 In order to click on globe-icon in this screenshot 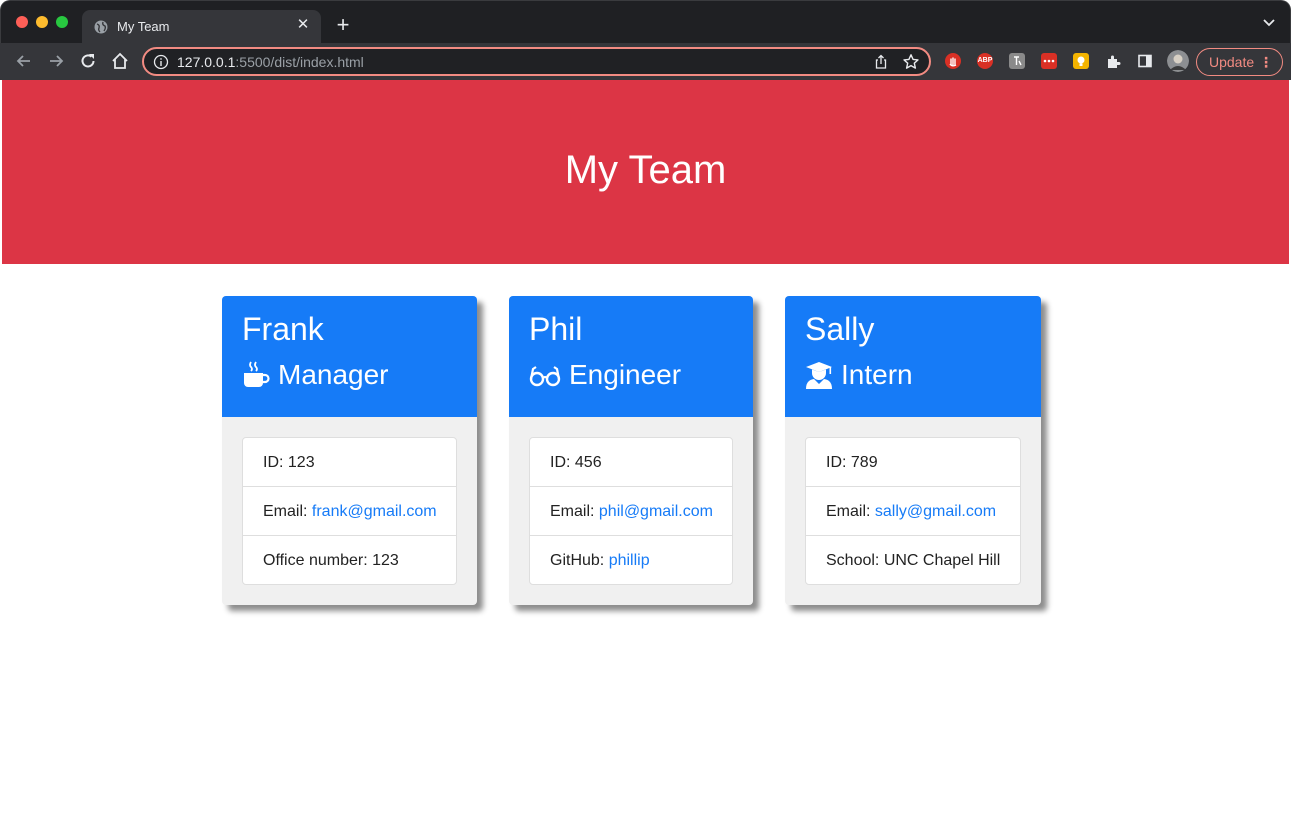, I will do `click(101, 27)`.